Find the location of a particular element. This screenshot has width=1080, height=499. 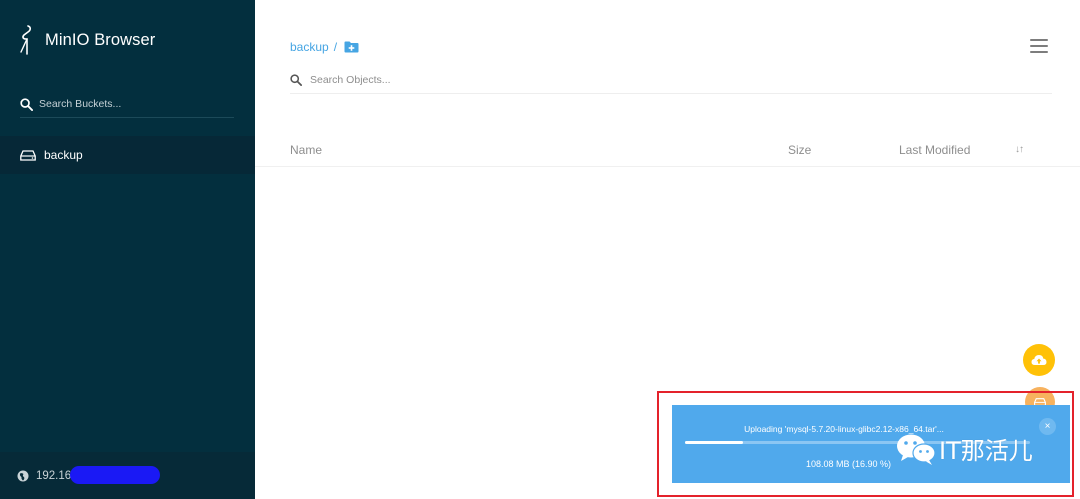

column-name: Name is located at coordinates (306, 150).